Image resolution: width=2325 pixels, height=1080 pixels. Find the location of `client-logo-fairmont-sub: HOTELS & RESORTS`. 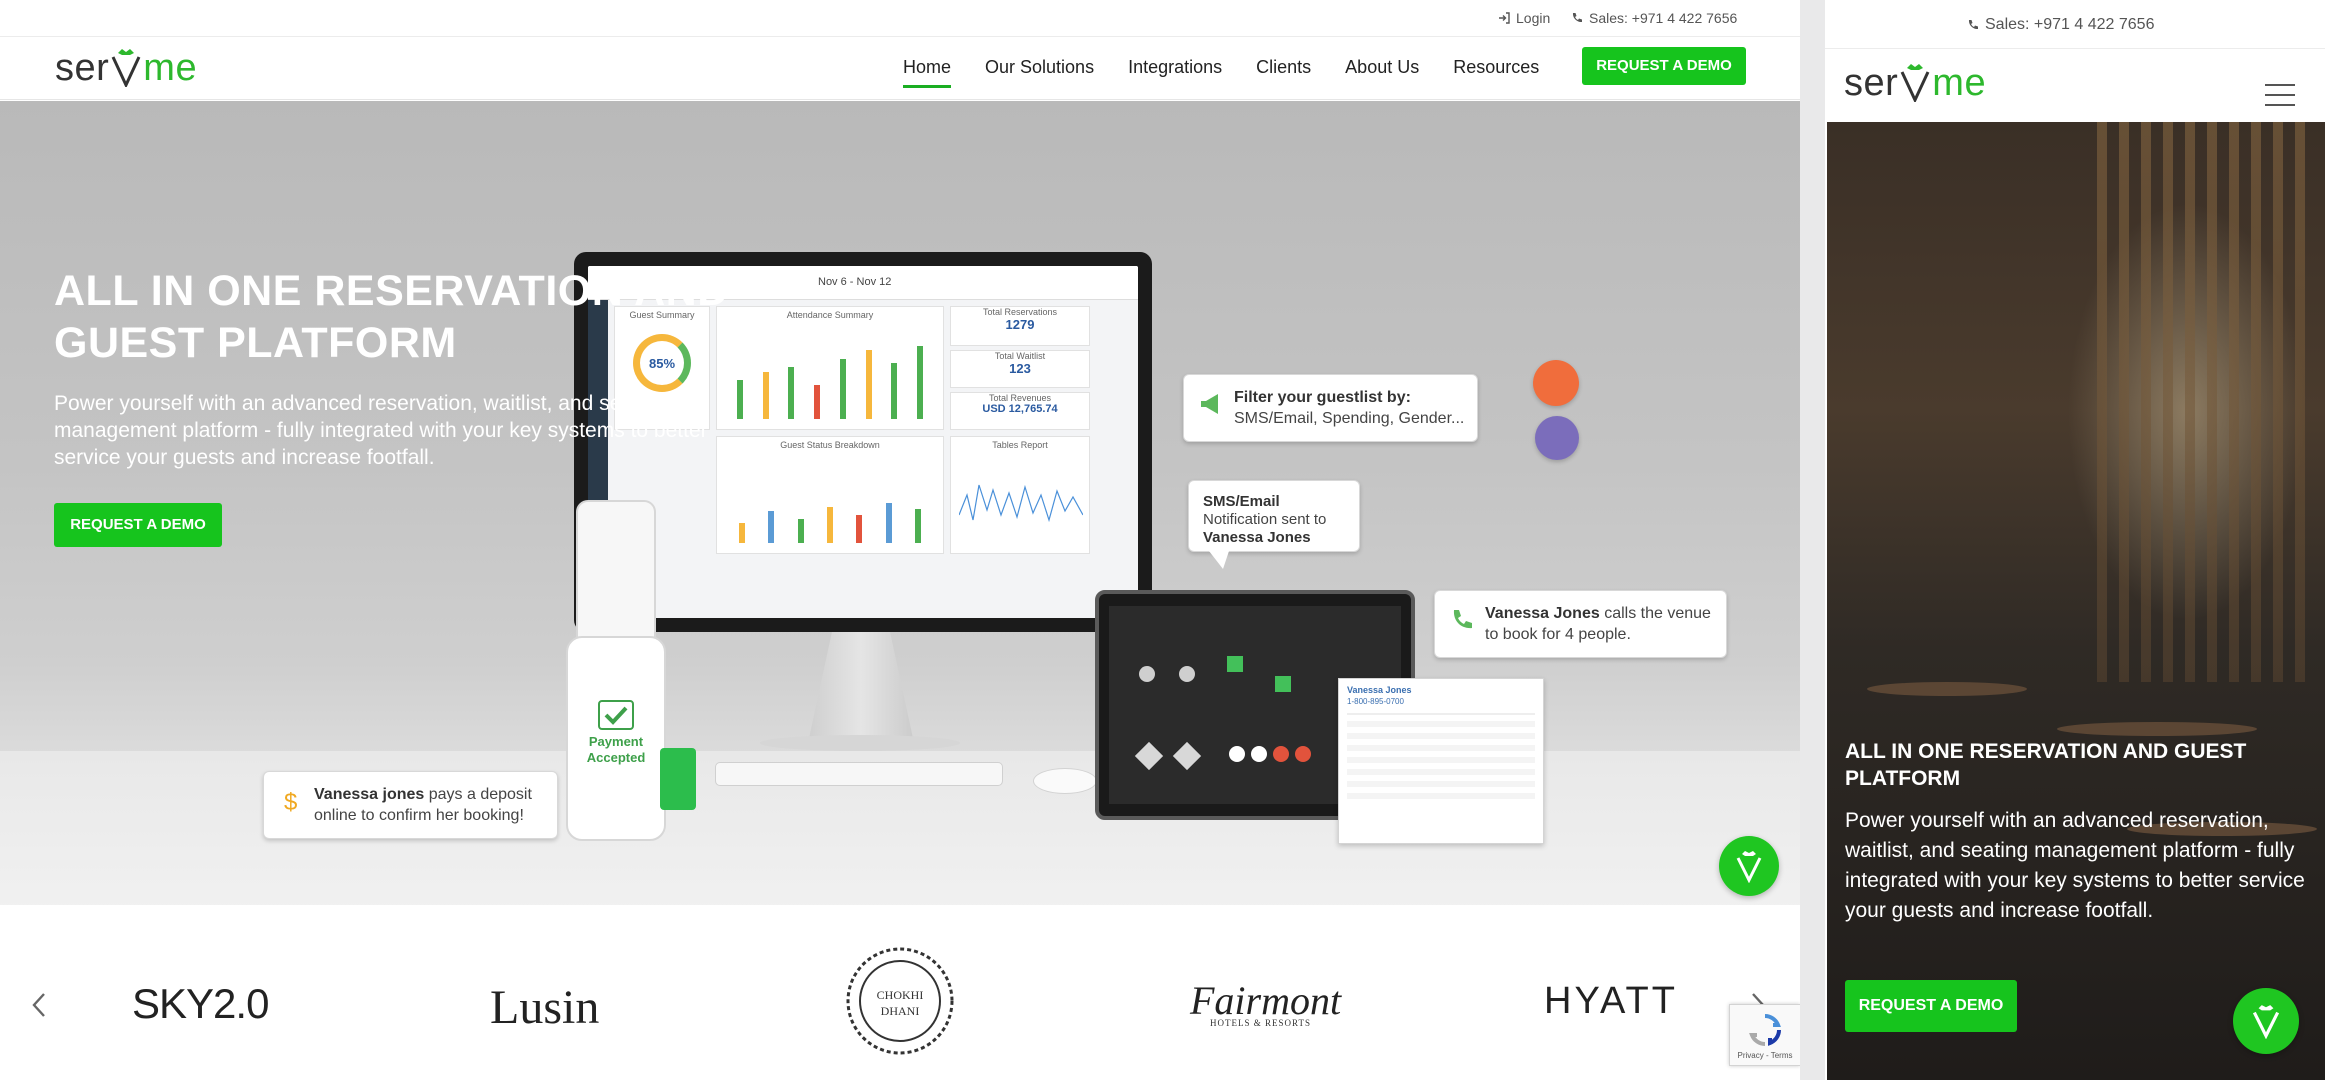

client-logo-fairmont-sub: HOTELS & RESORTS is located at coordinates (1260, 1023).